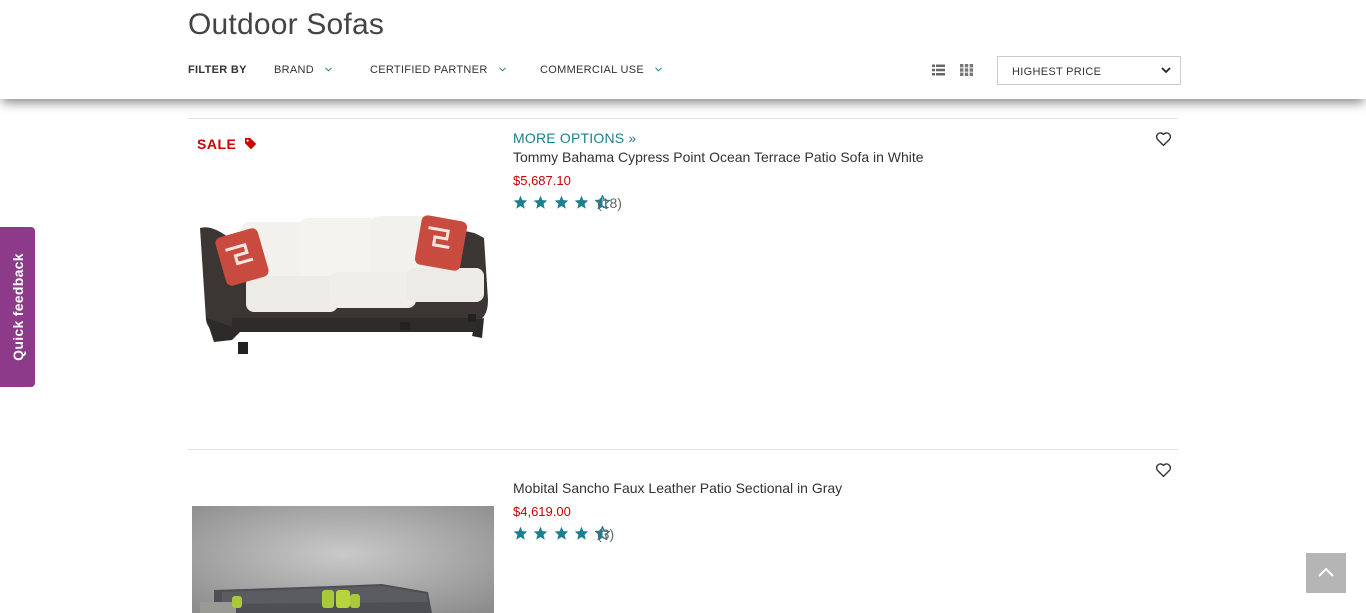 This screenshot has width=1366, height=613. I want to click on quick-feedback-tab: Quick feedback, so click(17, 307).